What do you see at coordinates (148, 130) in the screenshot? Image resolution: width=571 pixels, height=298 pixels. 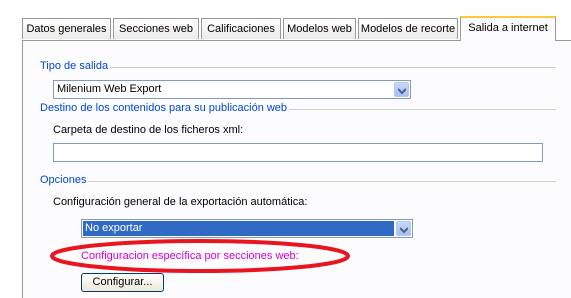 I see `folder-label: Carpeta de destino de los ficheros xml:` at bounding box center [148, 130].